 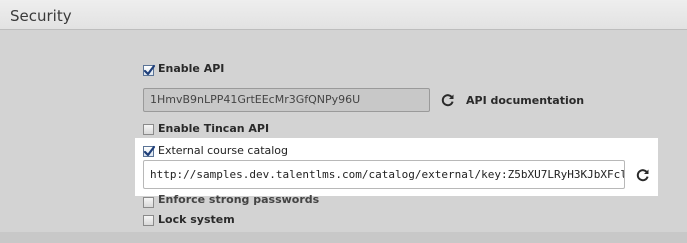 I want to click on api-key-field: 1HmvB9nLPP41GrtEEcMr3GfQNPy96U, so click(x=286, y=100).